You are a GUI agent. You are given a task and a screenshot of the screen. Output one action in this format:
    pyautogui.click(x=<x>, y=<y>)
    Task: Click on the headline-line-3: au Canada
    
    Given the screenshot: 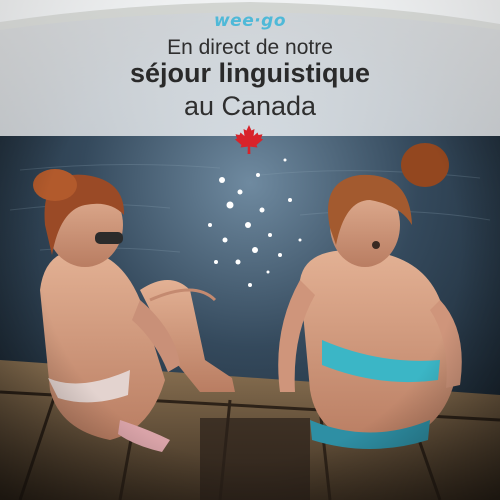 What is the action you would take?
    pyautogui.click(x=250, y=106)
    